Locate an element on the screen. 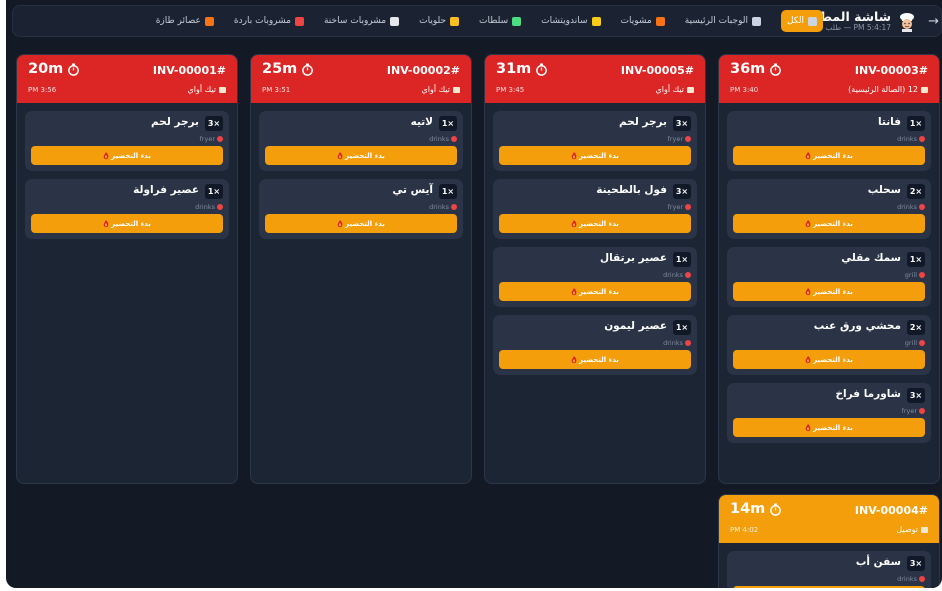 This screenshot has height=591, width=942. order-type: تيك أواي is located at coordinates (206, 89).